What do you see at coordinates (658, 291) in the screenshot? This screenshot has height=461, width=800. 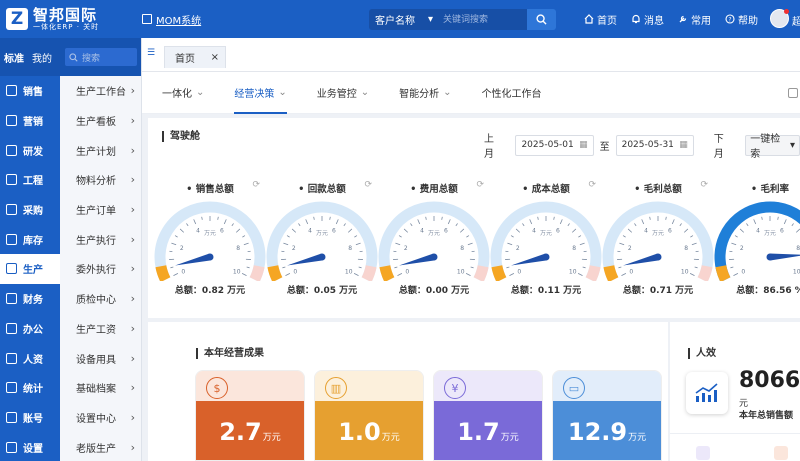 I see `gauge-total: 总额：0.71 万元` at bounding box center [658, 291].